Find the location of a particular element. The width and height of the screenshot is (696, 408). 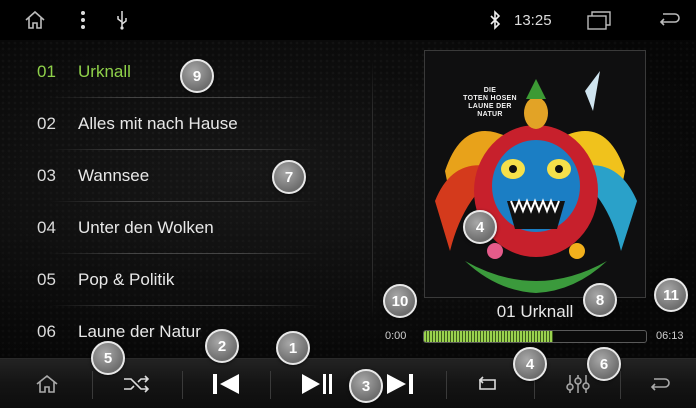

playlist-item: 02 Alles mit nach Hause is located at coordinates (165, 124).